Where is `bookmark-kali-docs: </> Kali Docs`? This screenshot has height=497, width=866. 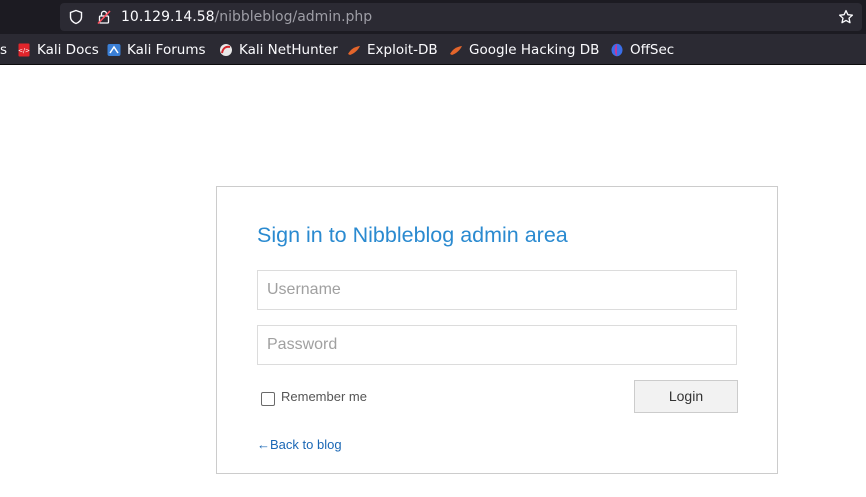
bookmark-kali-docs: </> Kali Docs is located at coordinates (58, 50).